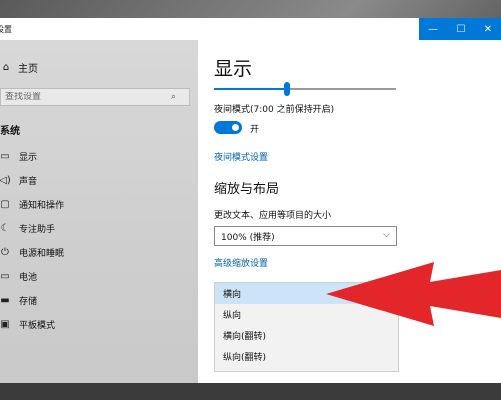  What do you see at coordinates (86, 97) in the screenshot?
I see `search-input` at bounding box center [86, 97].